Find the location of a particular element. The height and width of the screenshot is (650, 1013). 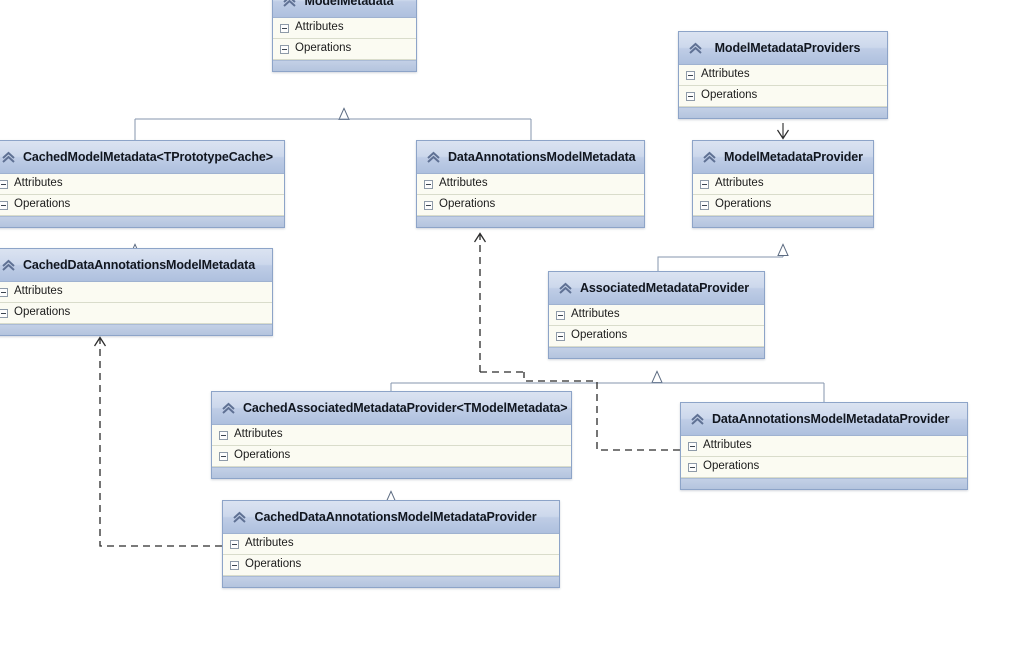

uml-class-header: ModelMetadataProvider is located at coordinates (783, 157).